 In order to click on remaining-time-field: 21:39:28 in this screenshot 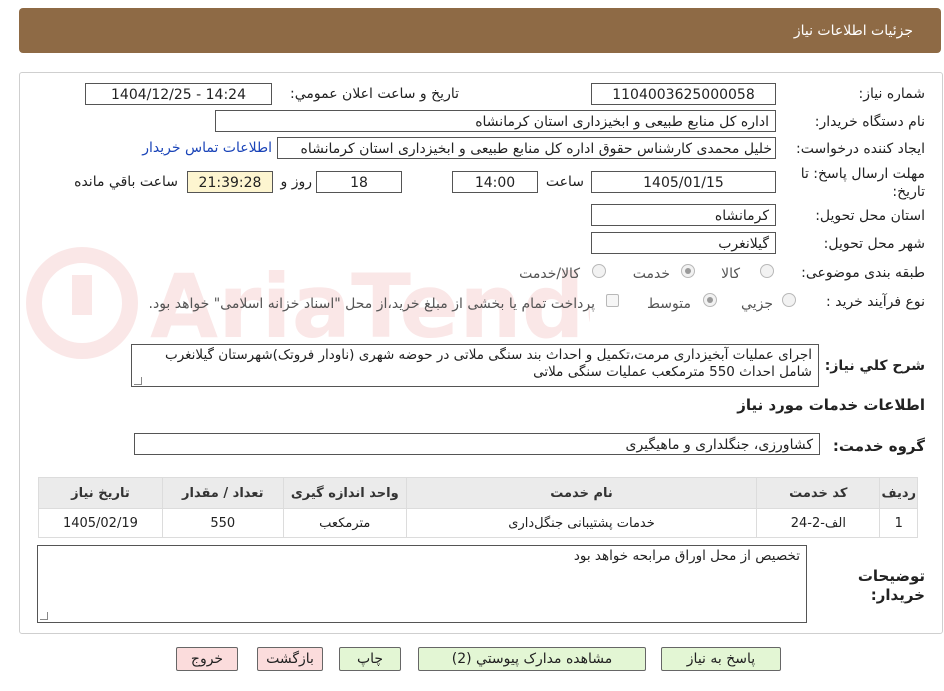, I will do `click(230, 182)`.